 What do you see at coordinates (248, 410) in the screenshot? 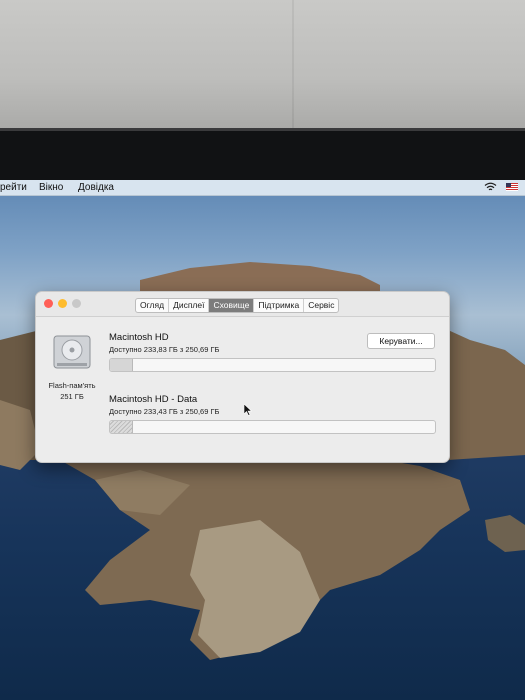
I see `mouse-cursor-icon` at bounding box center [248, 410].